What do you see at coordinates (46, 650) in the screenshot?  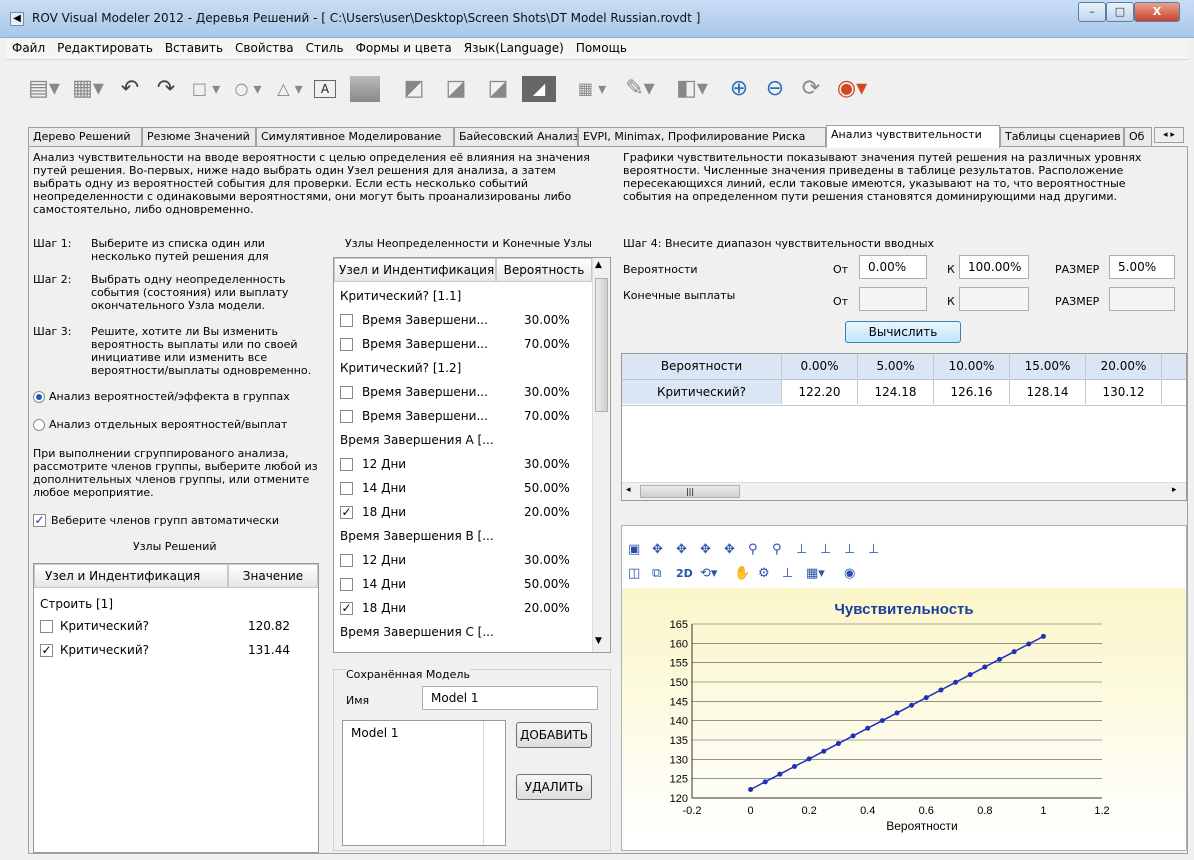 I see `decision-row-checkbox: ✓` at bounding box center [46, 650].